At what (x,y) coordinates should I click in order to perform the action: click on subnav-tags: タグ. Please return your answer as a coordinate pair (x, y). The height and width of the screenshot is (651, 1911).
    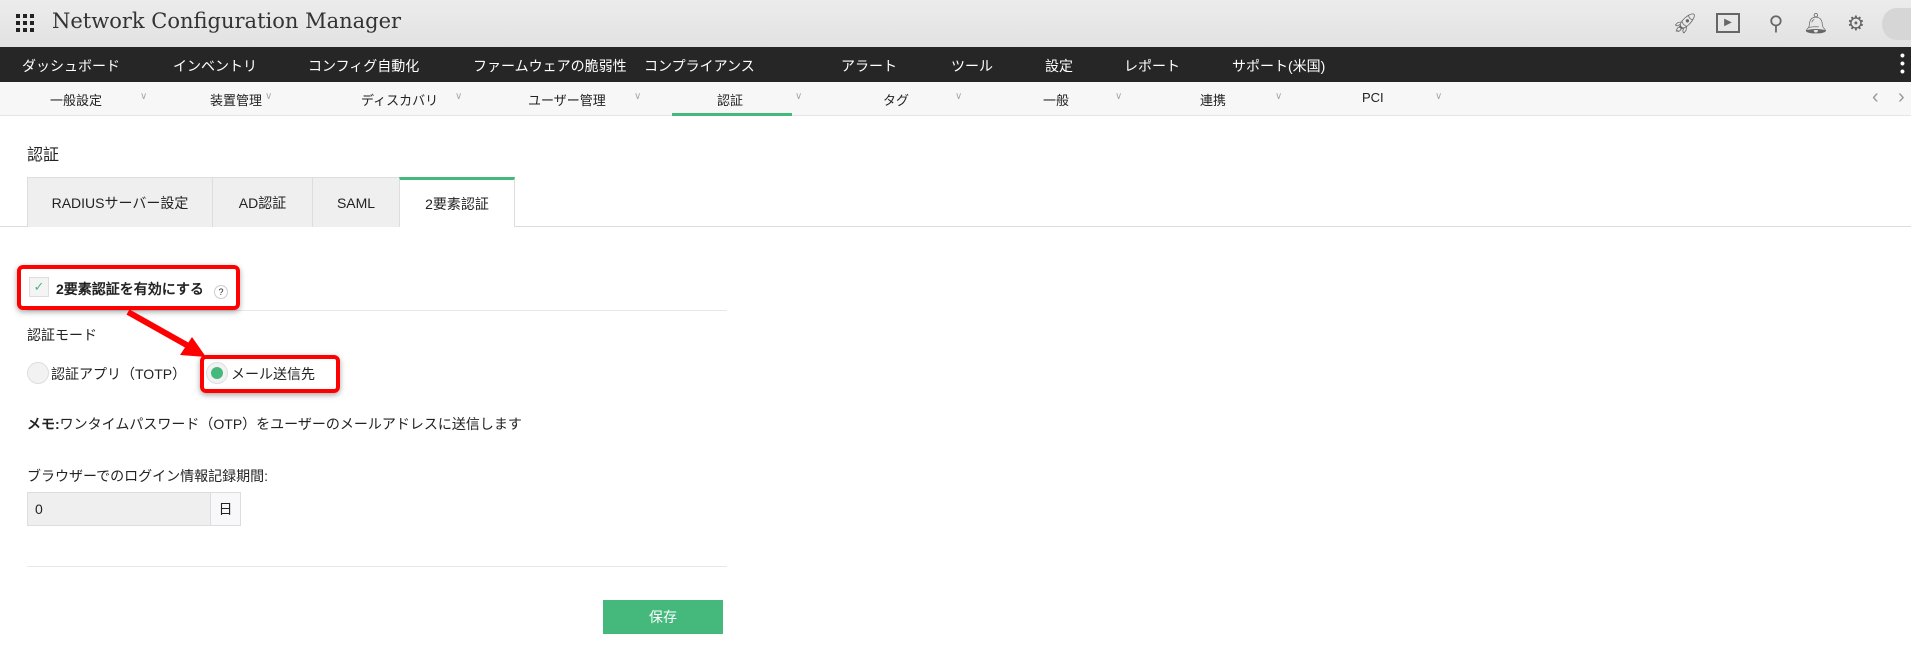
    Looking at the image, I should click on (896, 99).